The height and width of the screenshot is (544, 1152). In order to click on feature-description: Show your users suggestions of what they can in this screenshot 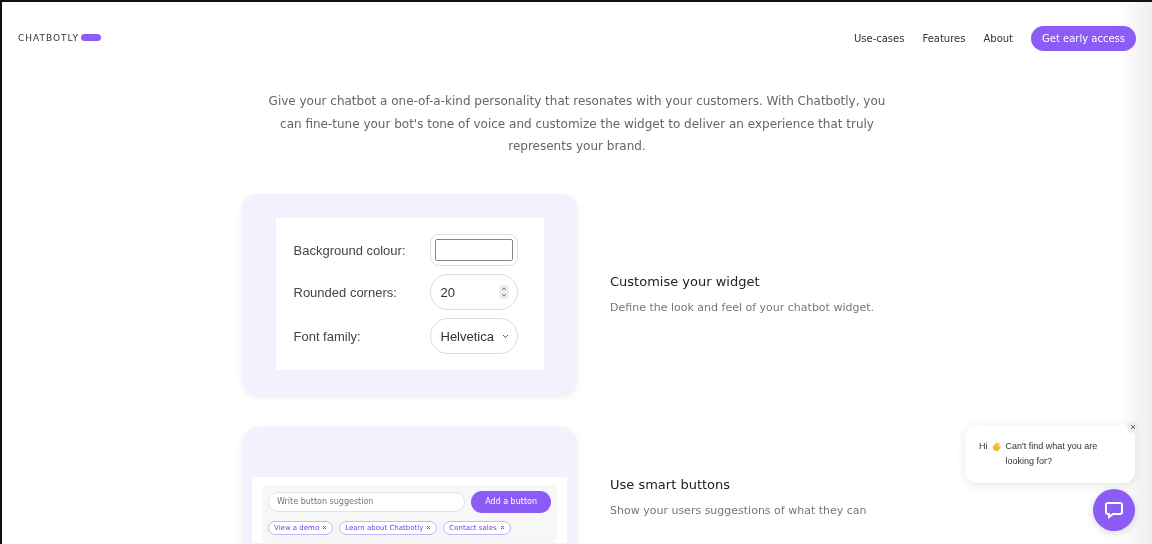, I will do `click(739, 510)`.